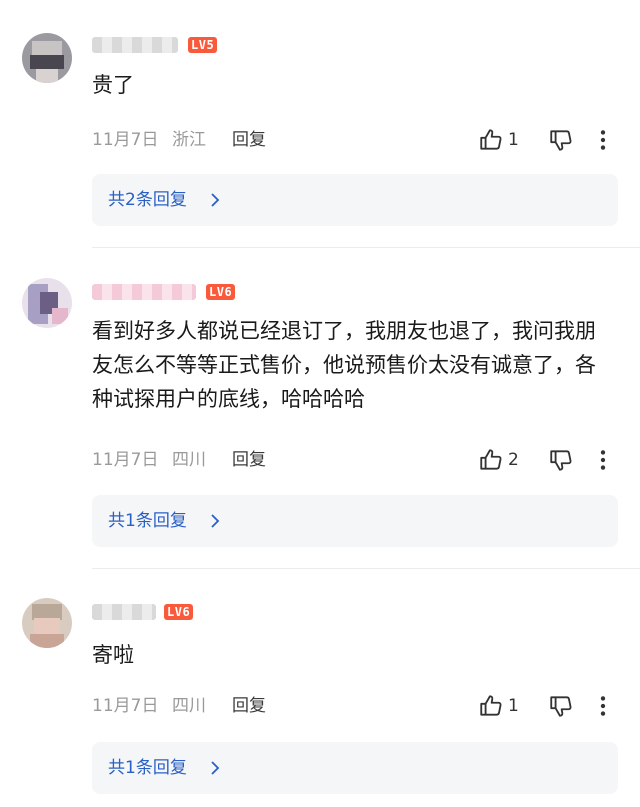 Image resolution: width=640 pixels, height=807 pixels. What do you see at coordinates (355, 200) in the screenshot?
I see `replies-summary-button: 共2条回复` at bounding box center [355, 200].